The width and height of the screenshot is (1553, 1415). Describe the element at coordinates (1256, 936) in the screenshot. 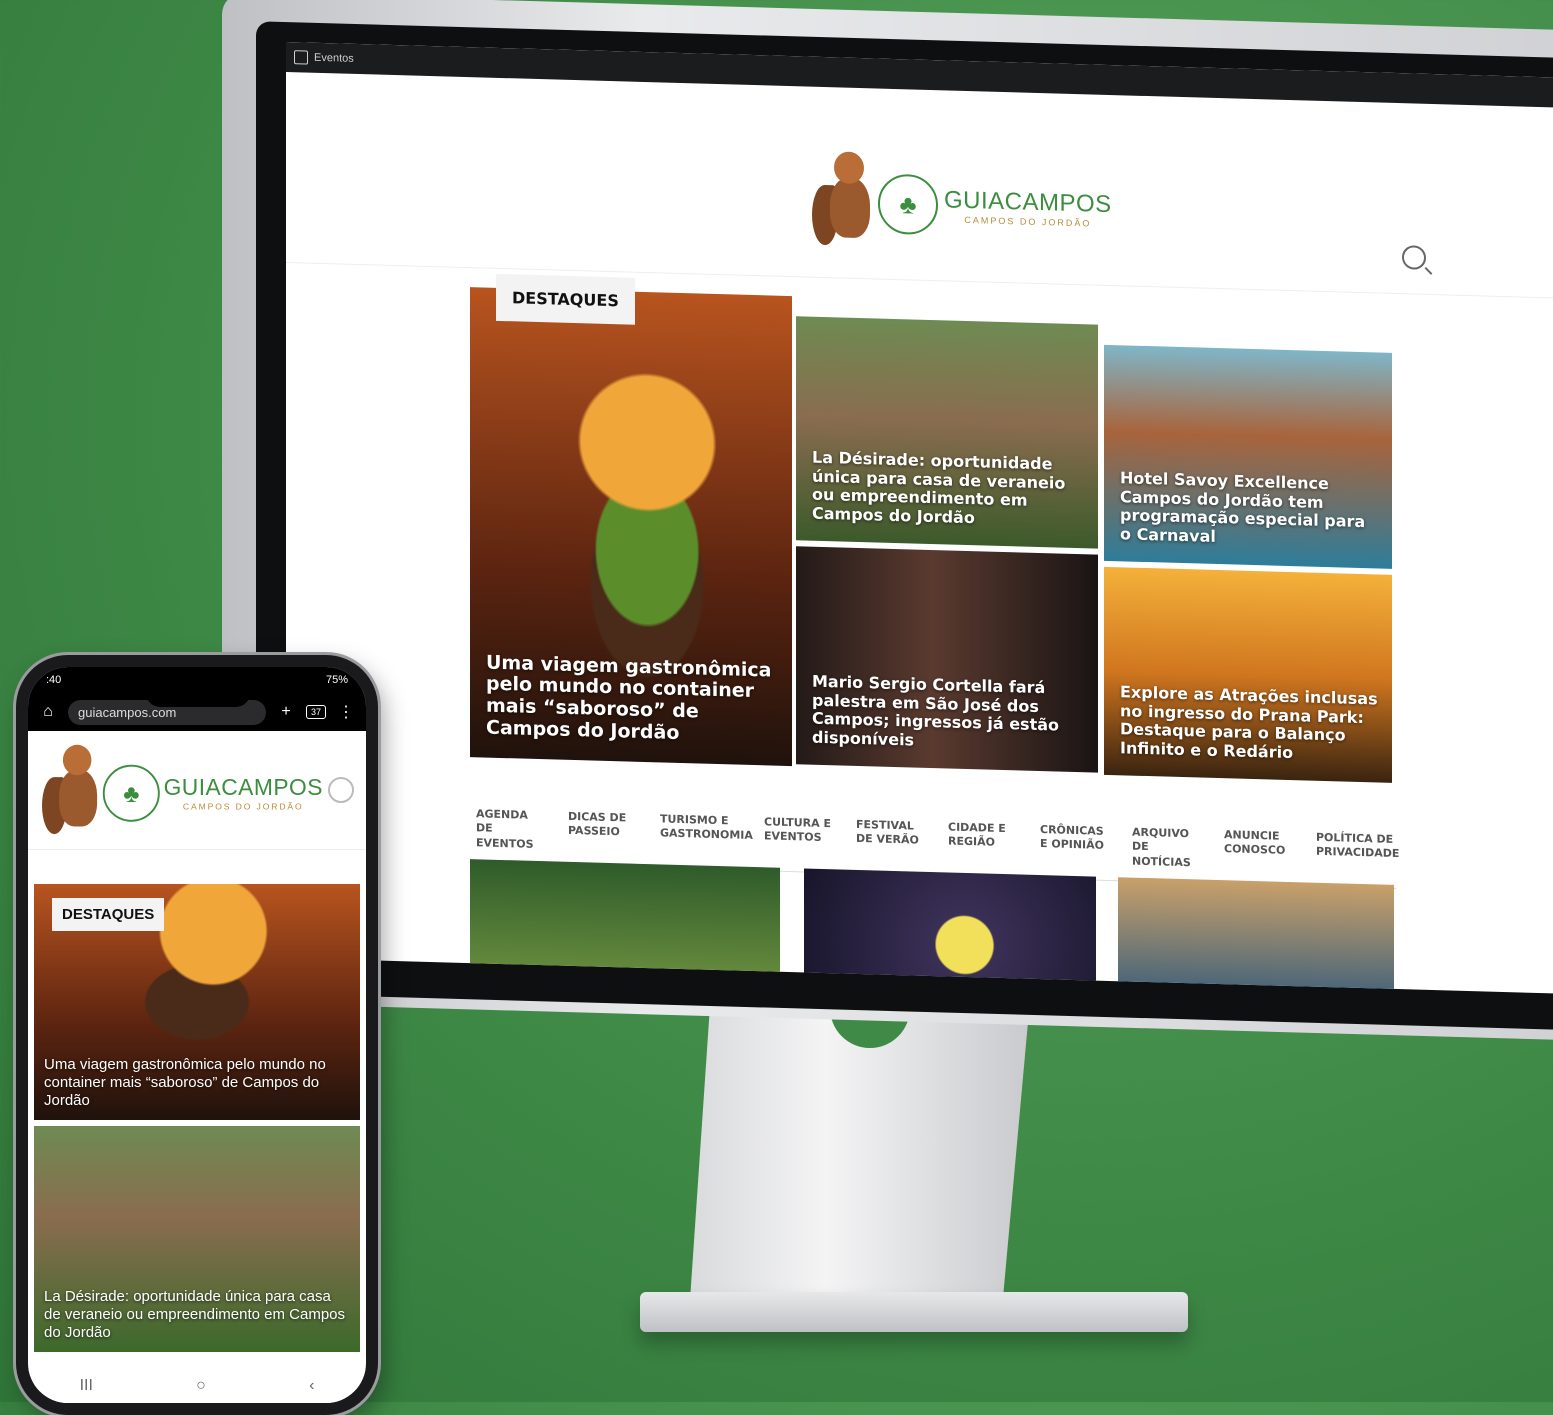

I see `article-thumbnail` at that location.